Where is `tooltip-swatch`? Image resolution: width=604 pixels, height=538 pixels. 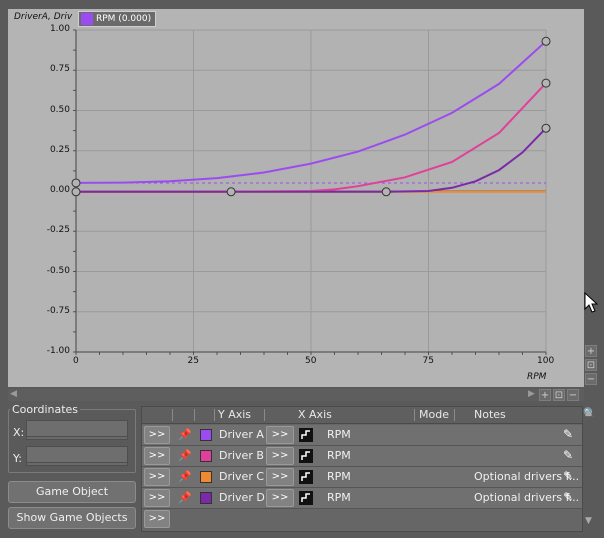
tooltip-swatch is located at coordinates (87, 19).